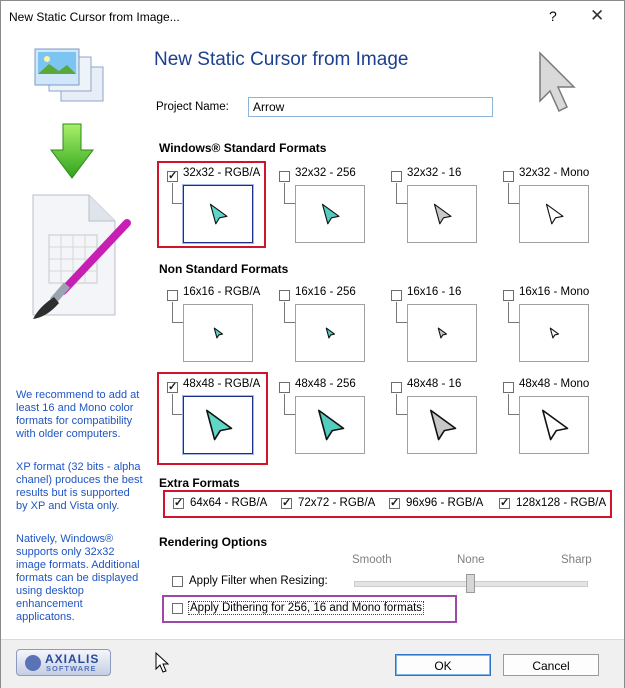 This screenshot has height=688, width=625. I want to click on filter-slider-thumb, so click(470, 583).